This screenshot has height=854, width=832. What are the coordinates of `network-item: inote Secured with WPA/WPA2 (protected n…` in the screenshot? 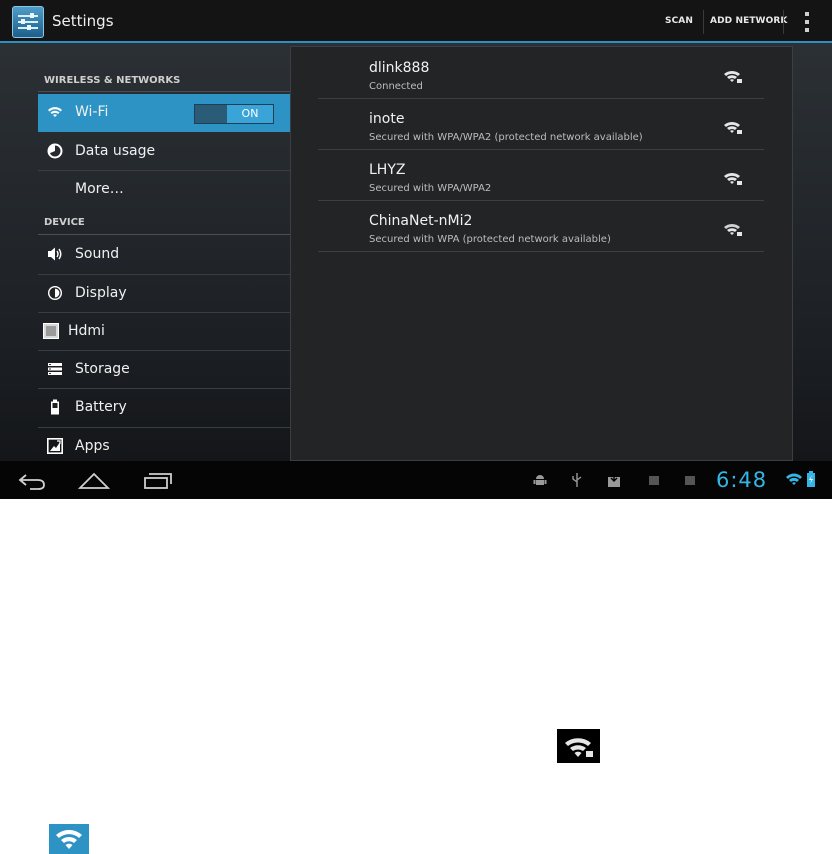 It's located at (541, 123).